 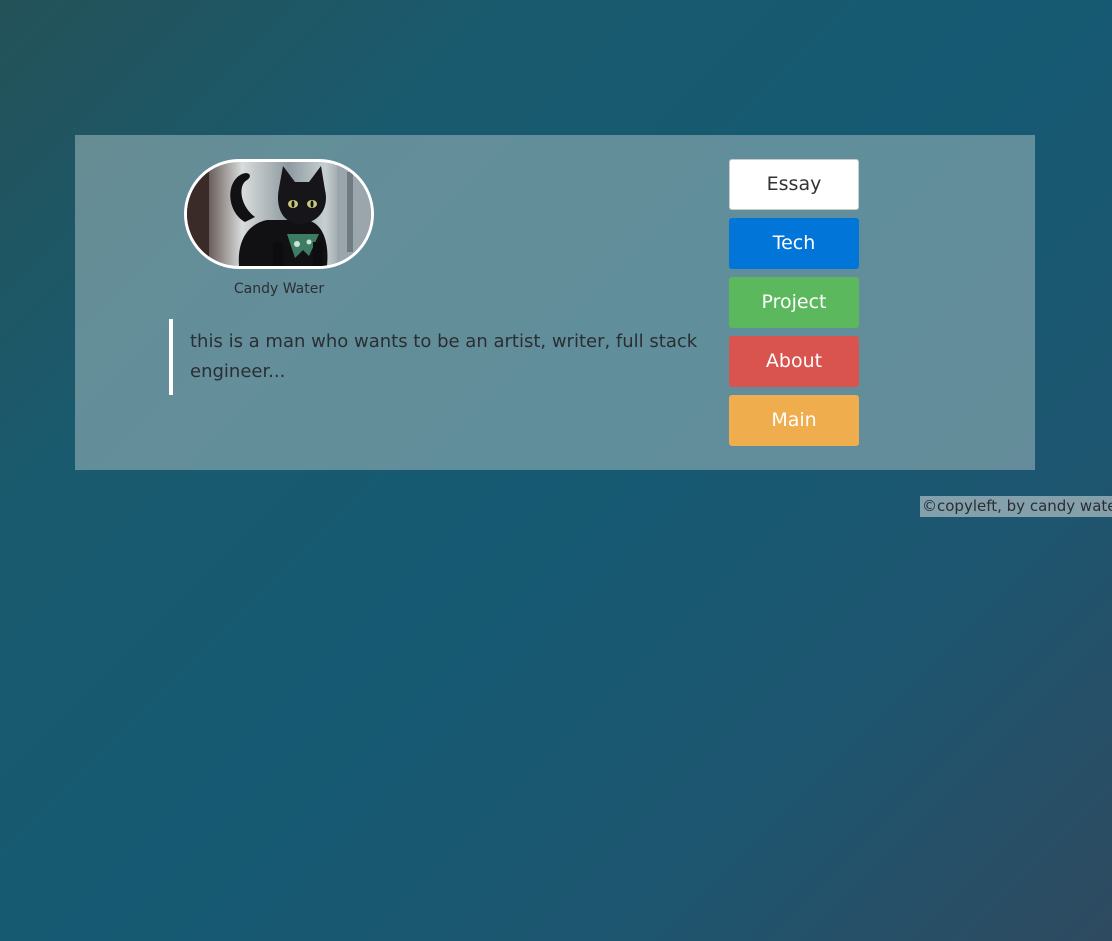 I want to click on nav-buttons: Essay Tech Project About Main, so click(x=794, y=306).